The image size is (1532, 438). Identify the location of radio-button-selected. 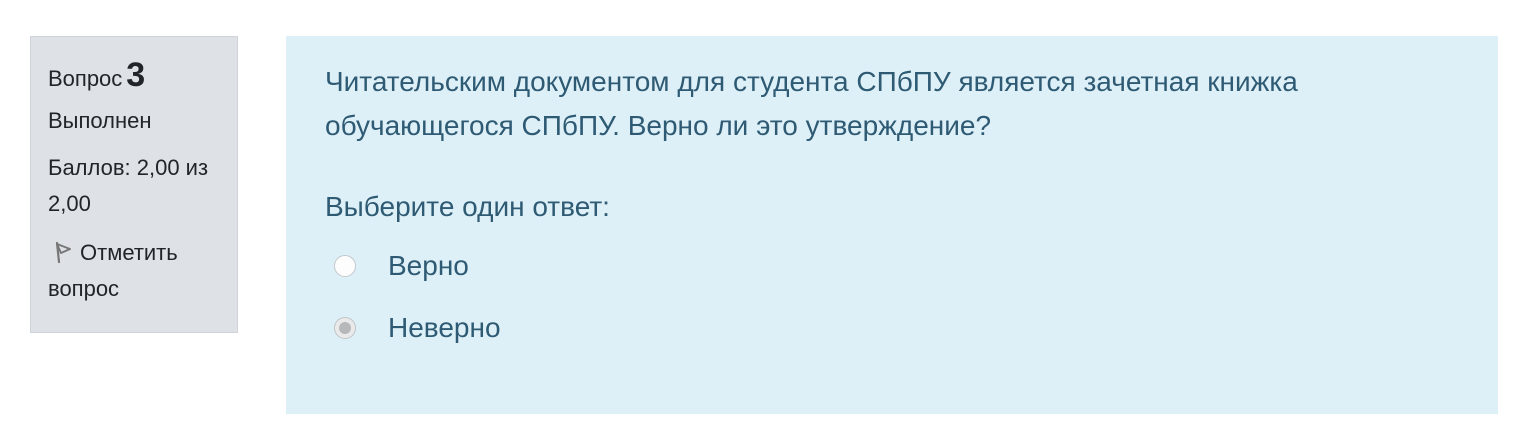
(345, 328).